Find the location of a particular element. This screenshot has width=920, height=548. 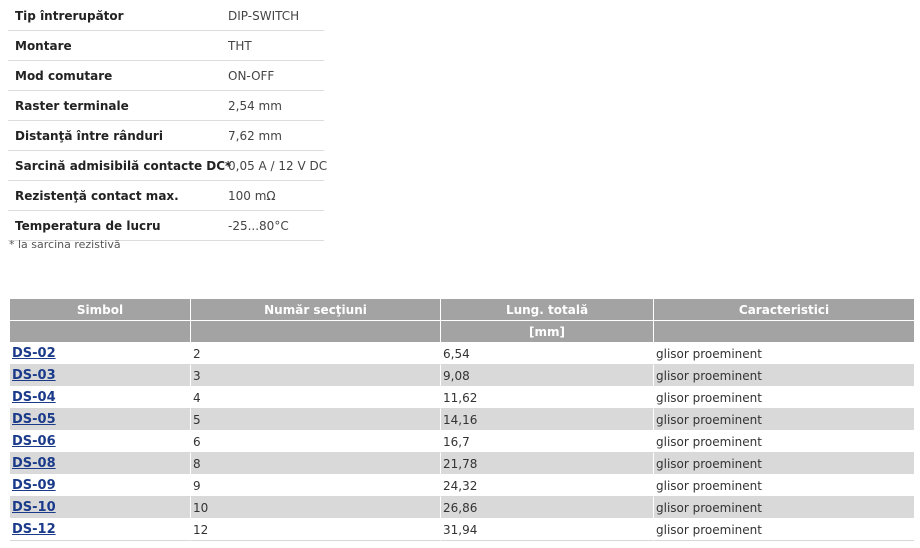

cell-sections: 4 is located at coordinates (316, 398).